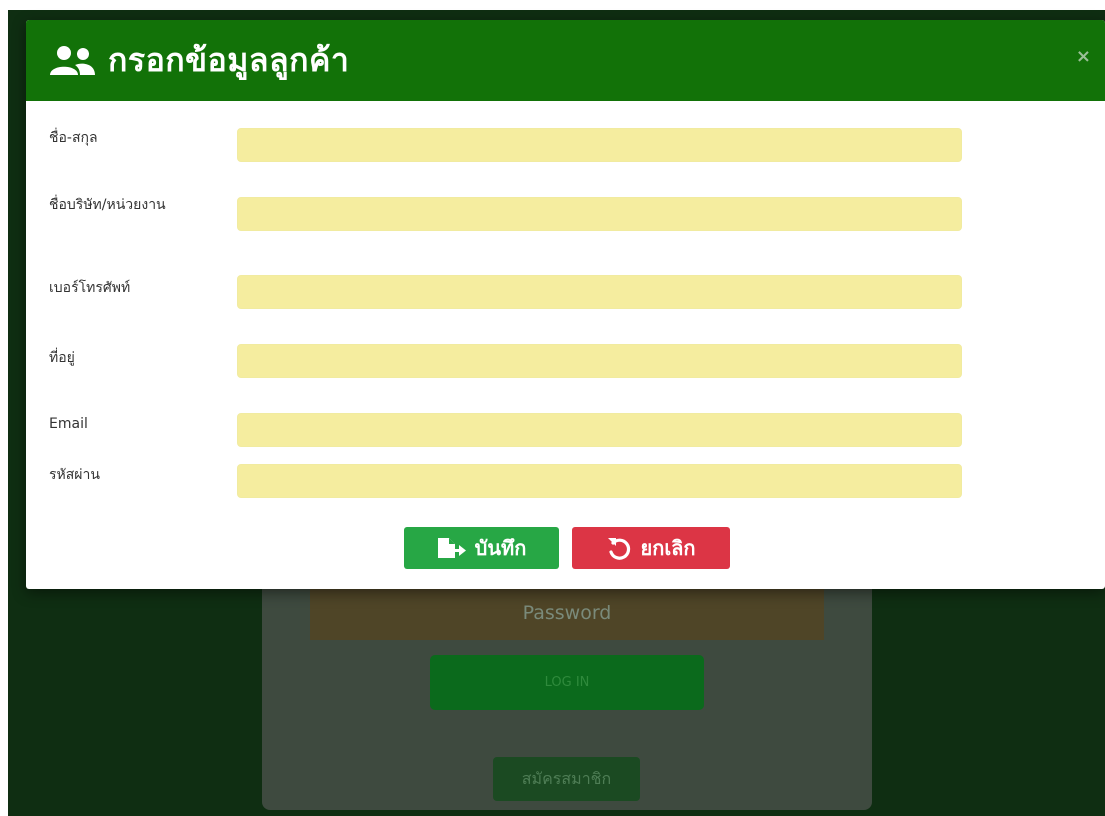 The height and width of the screenshot is (816, 1105). What do you see at coordinates (107, 205) in the screenshot?
I see `label-company: ชื่อบริษัท/หน่วยงาน` at bounding box center [107, 205].